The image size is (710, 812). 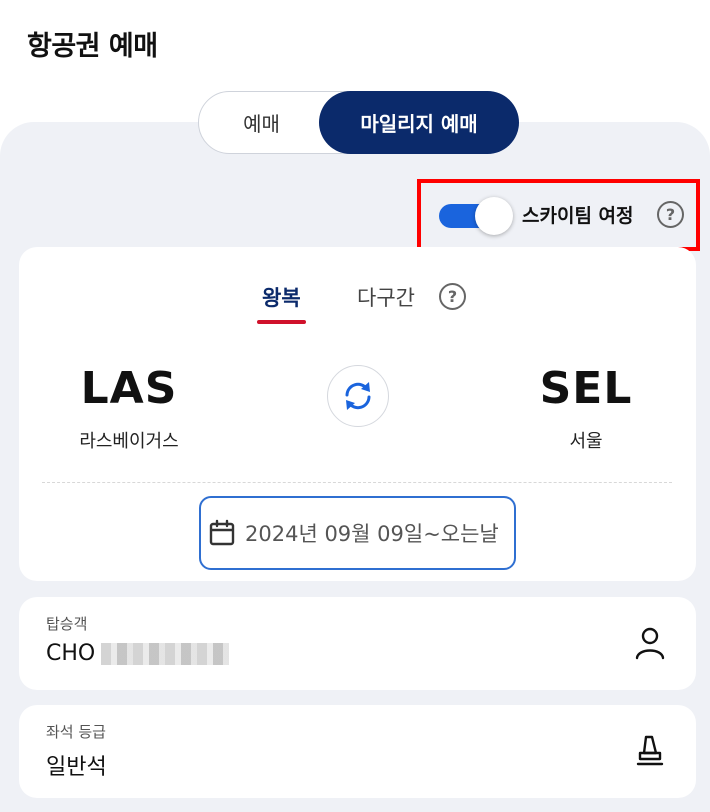 I want to click on travel-date-button: 2024년 09월 09일~오는날, so click(x=357, y=533).